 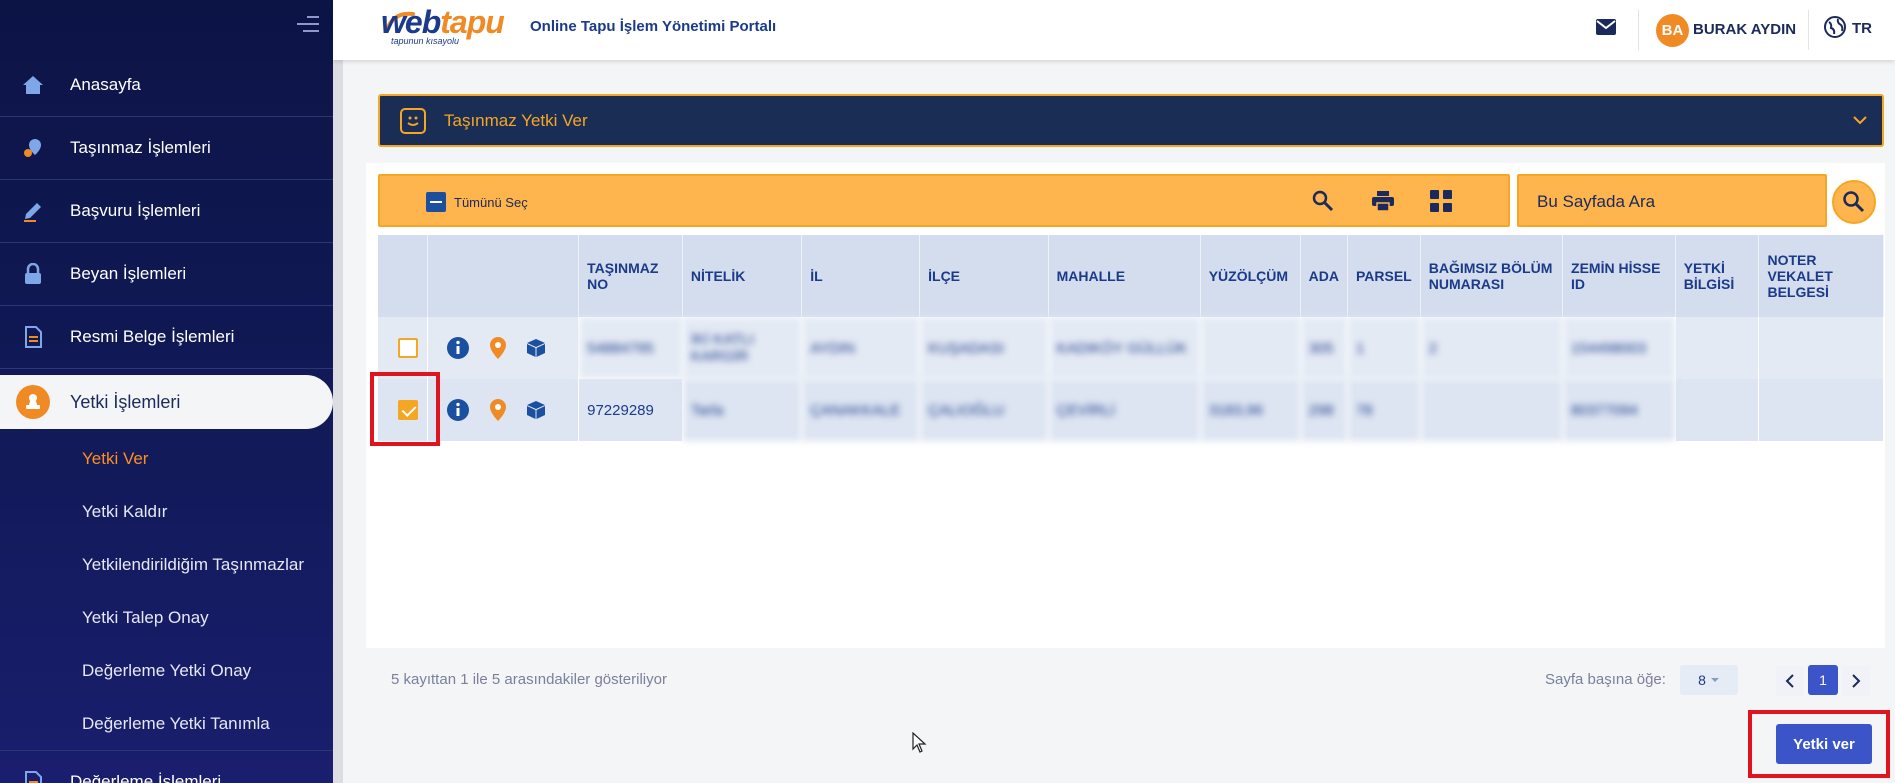 I want to click on globe-icon, so click(x=1835, y=27).